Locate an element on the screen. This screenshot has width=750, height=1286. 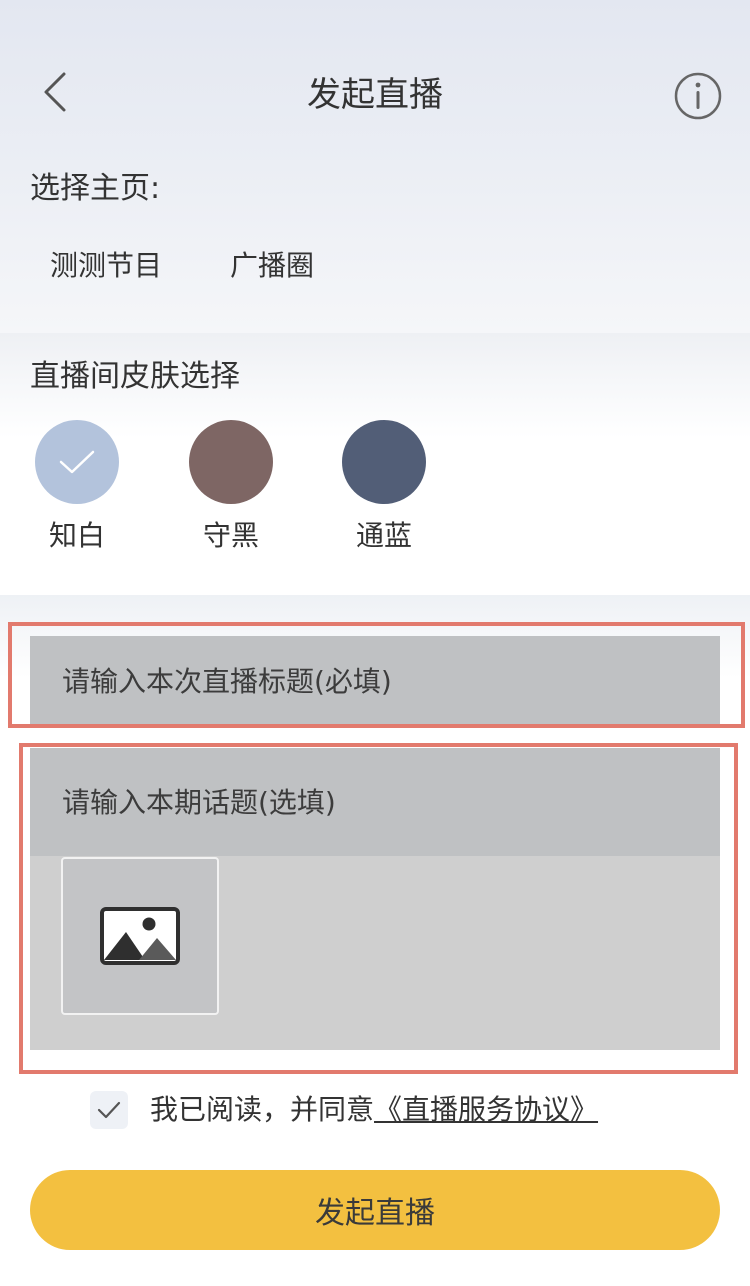
agreement-checkbox is located at coordinates (109, 1110).